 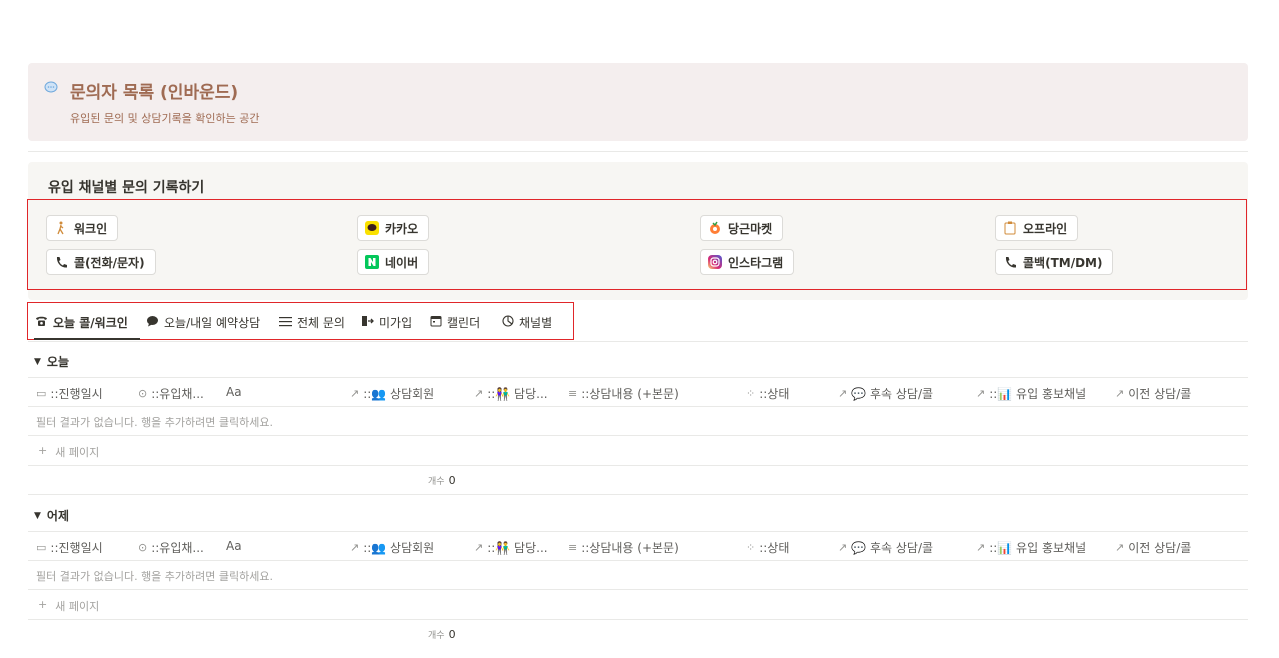 What do you see at coordinates (638, 102) in the screenshot?
I see `header-callout: 문의자 목록 (인바운드) 유입된 문의 및 상담기록을 확인하는 공간` at bounding box center [638, 102].